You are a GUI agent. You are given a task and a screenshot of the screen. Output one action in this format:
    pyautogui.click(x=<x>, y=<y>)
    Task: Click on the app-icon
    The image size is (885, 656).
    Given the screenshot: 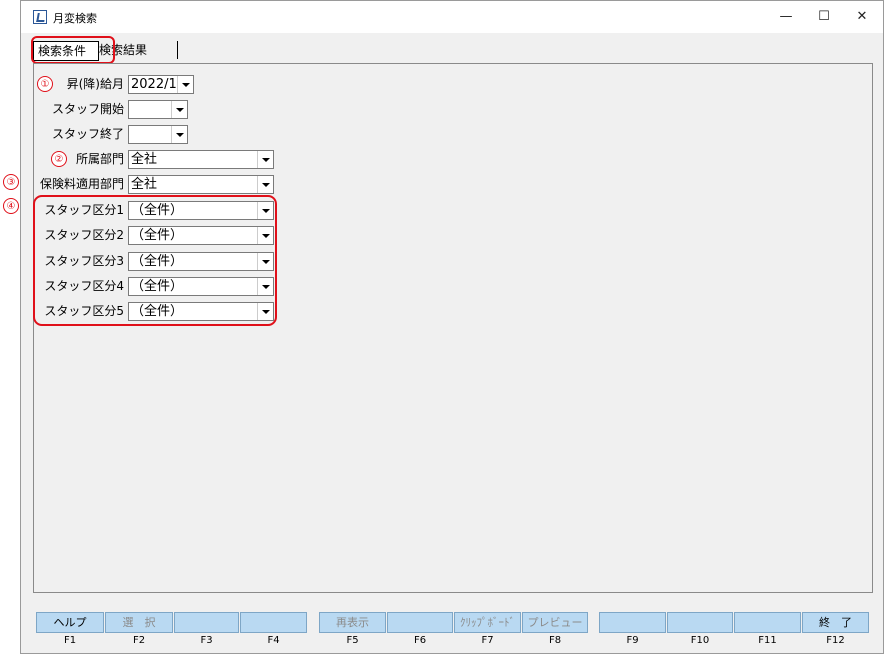 What is the action you would take?
    pyautogui.click(x=40, y=17)
    